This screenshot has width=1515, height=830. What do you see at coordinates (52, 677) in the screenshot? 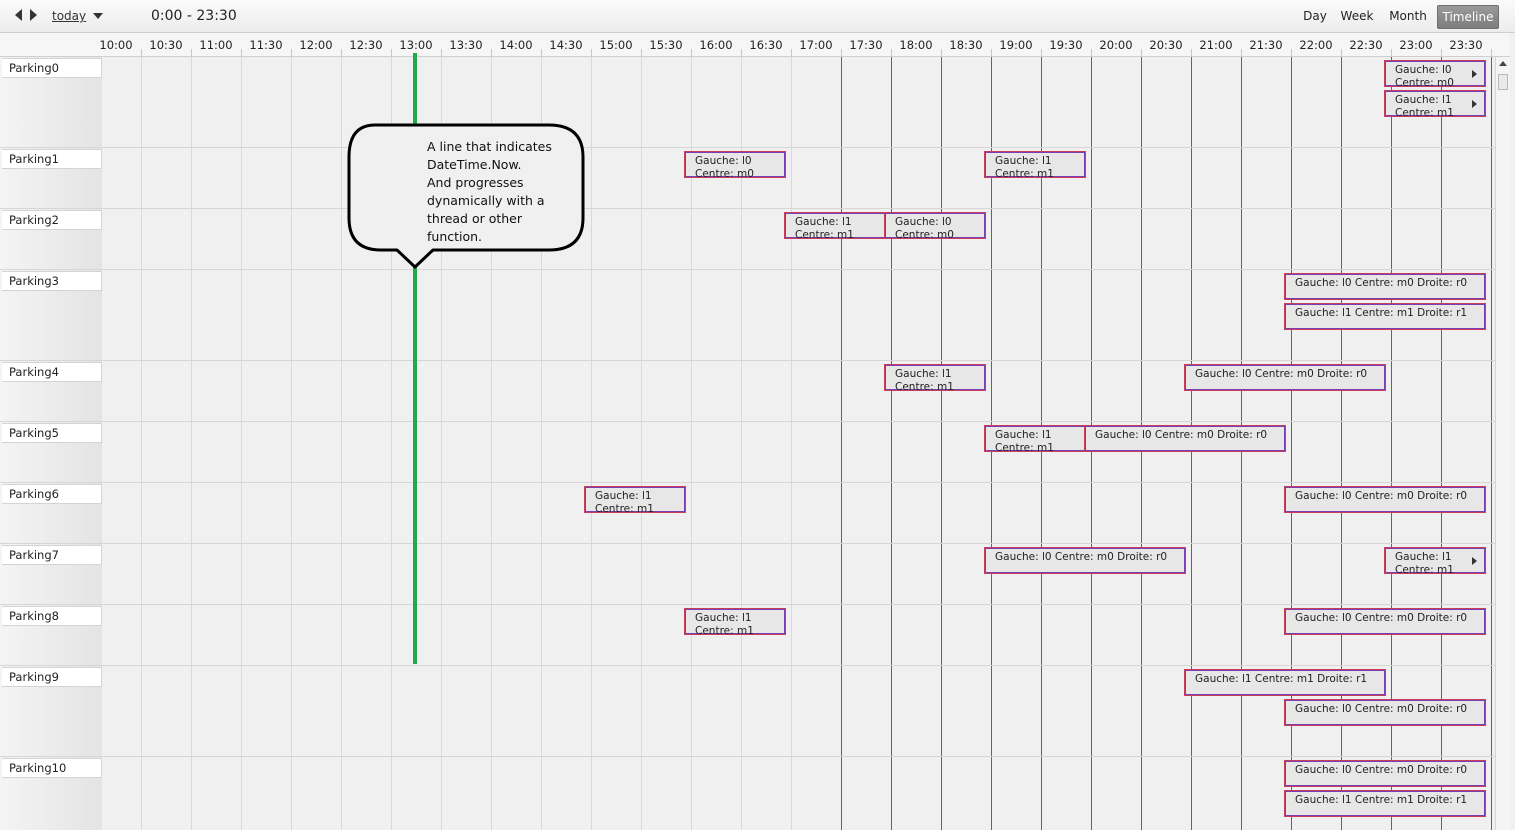
I see `row-label-parking9: Parking9` at bounding box center [52, 677].